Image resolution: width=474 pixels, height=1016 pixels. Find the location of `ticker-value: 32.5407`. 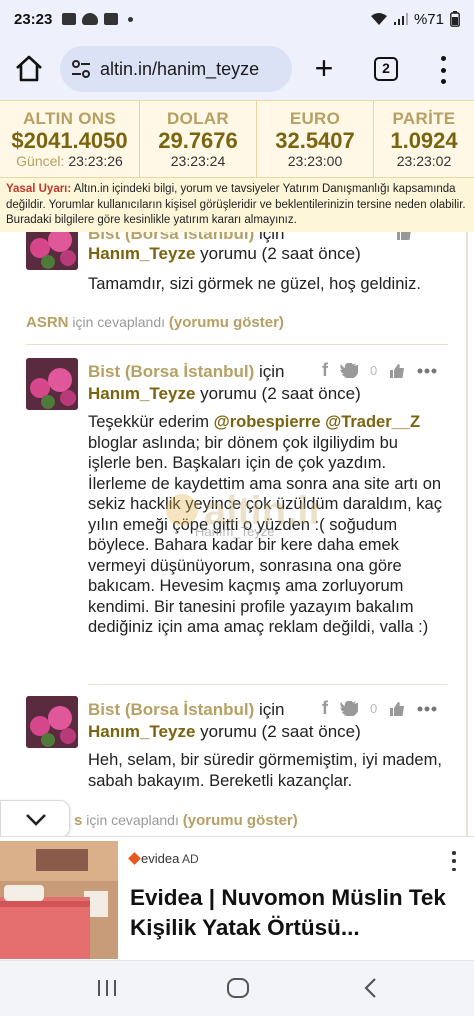

ticker-value: 32.5407 is located at coordinates (315, 140).